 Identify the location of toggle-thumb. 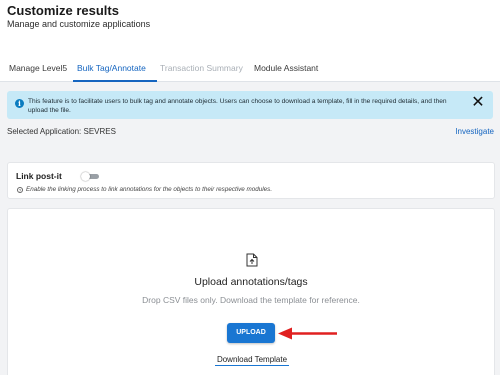
(85, 176).